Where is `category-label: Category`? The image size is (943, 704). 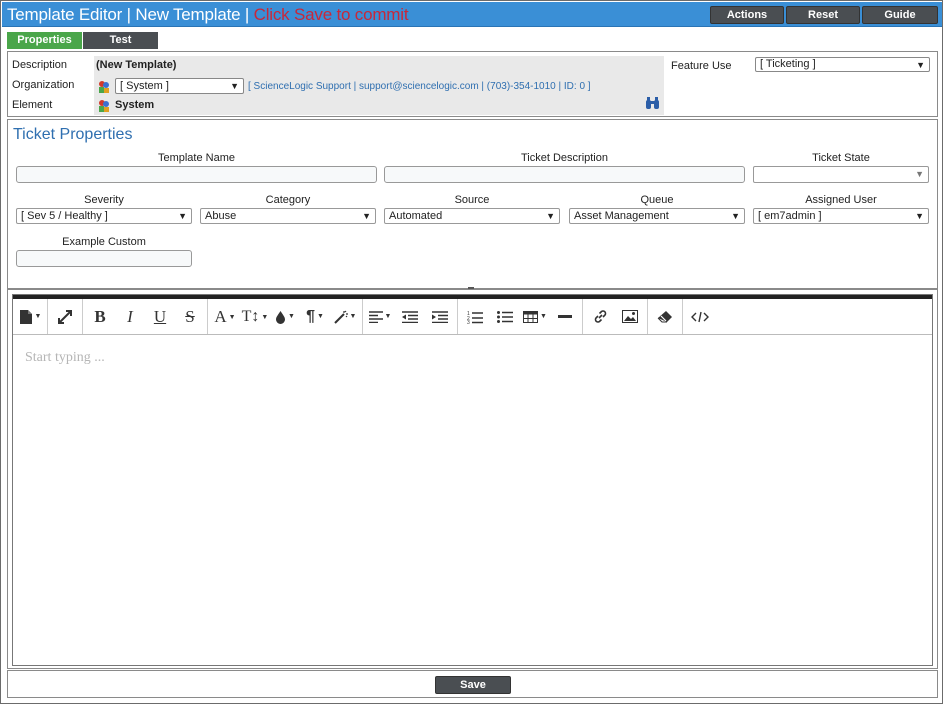
category-label: Category is located at coordinates (288, 200).